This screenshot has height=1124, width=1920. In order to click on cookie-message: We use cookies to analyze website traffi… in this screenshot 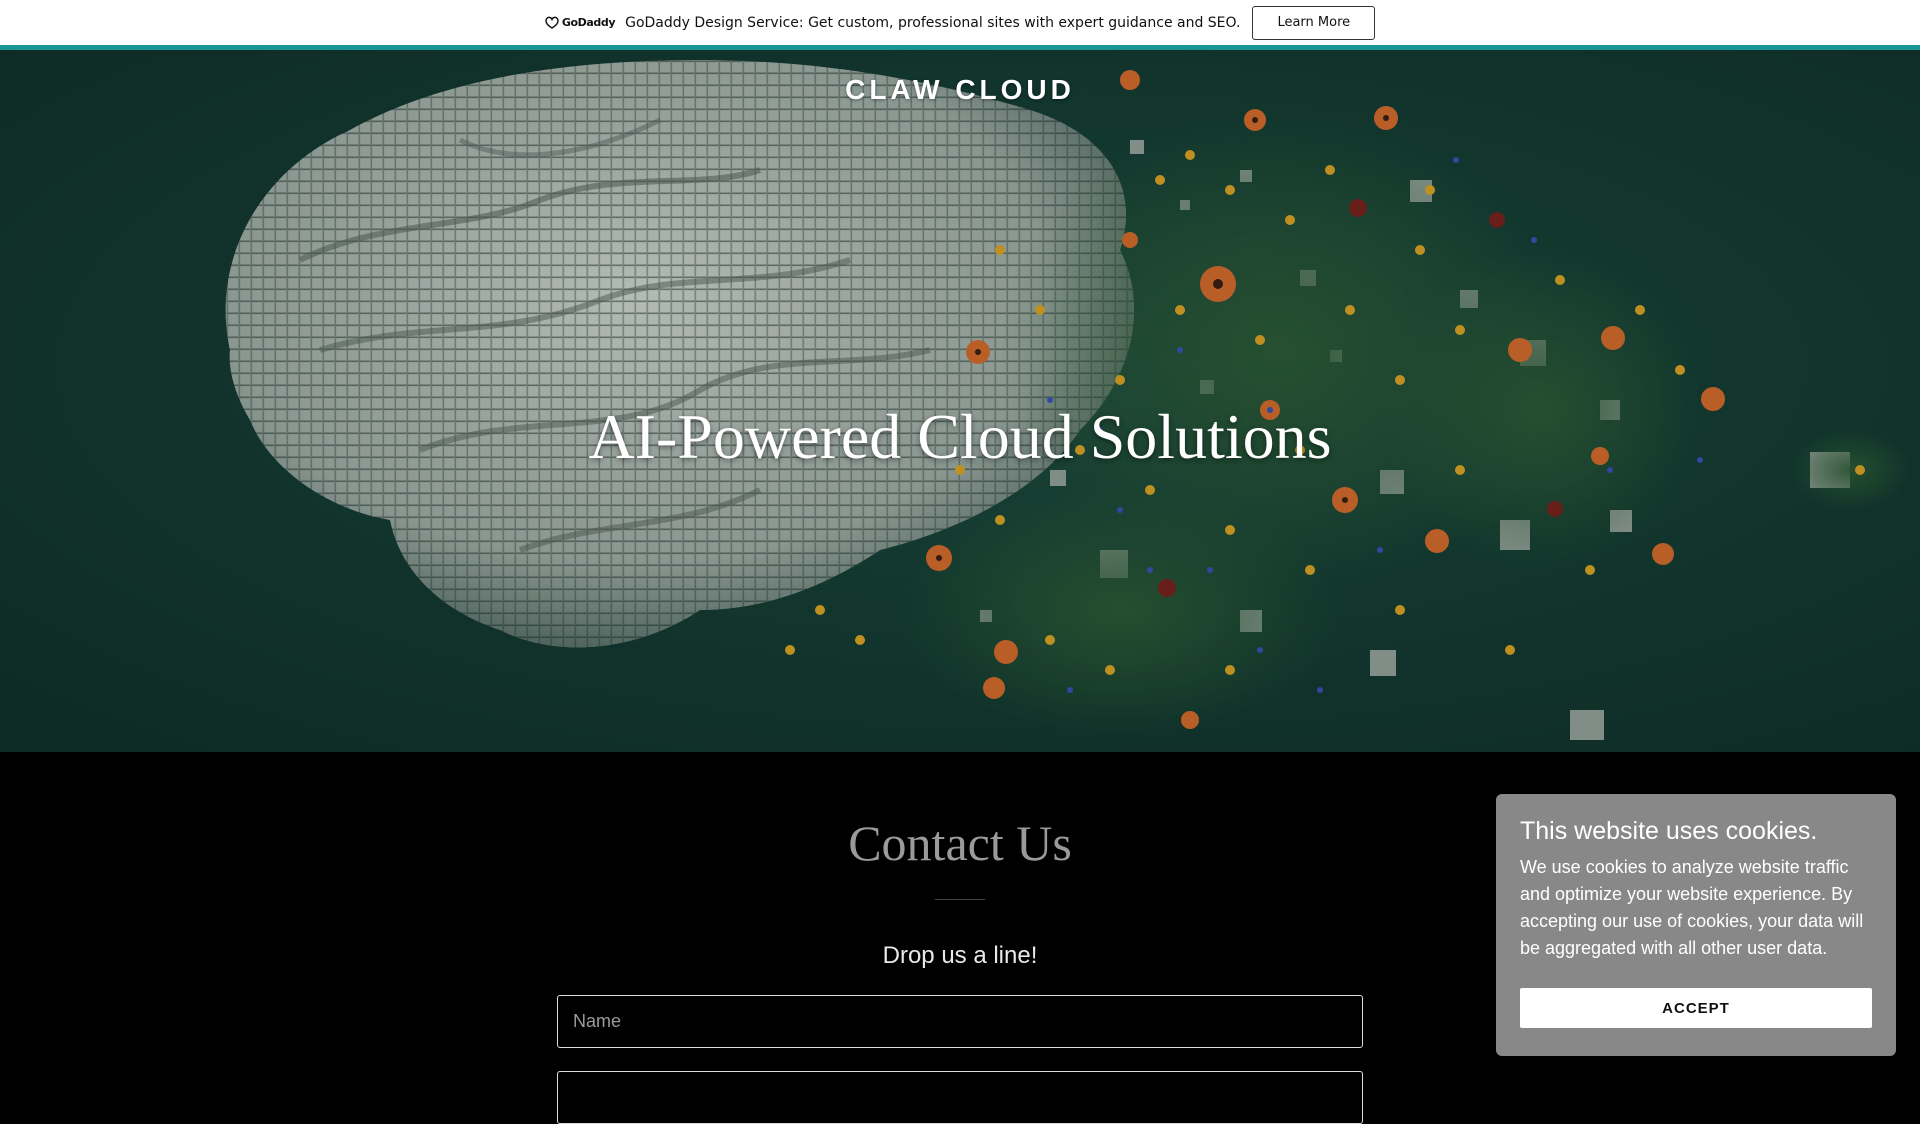, I will do `click(1692, 907)`.